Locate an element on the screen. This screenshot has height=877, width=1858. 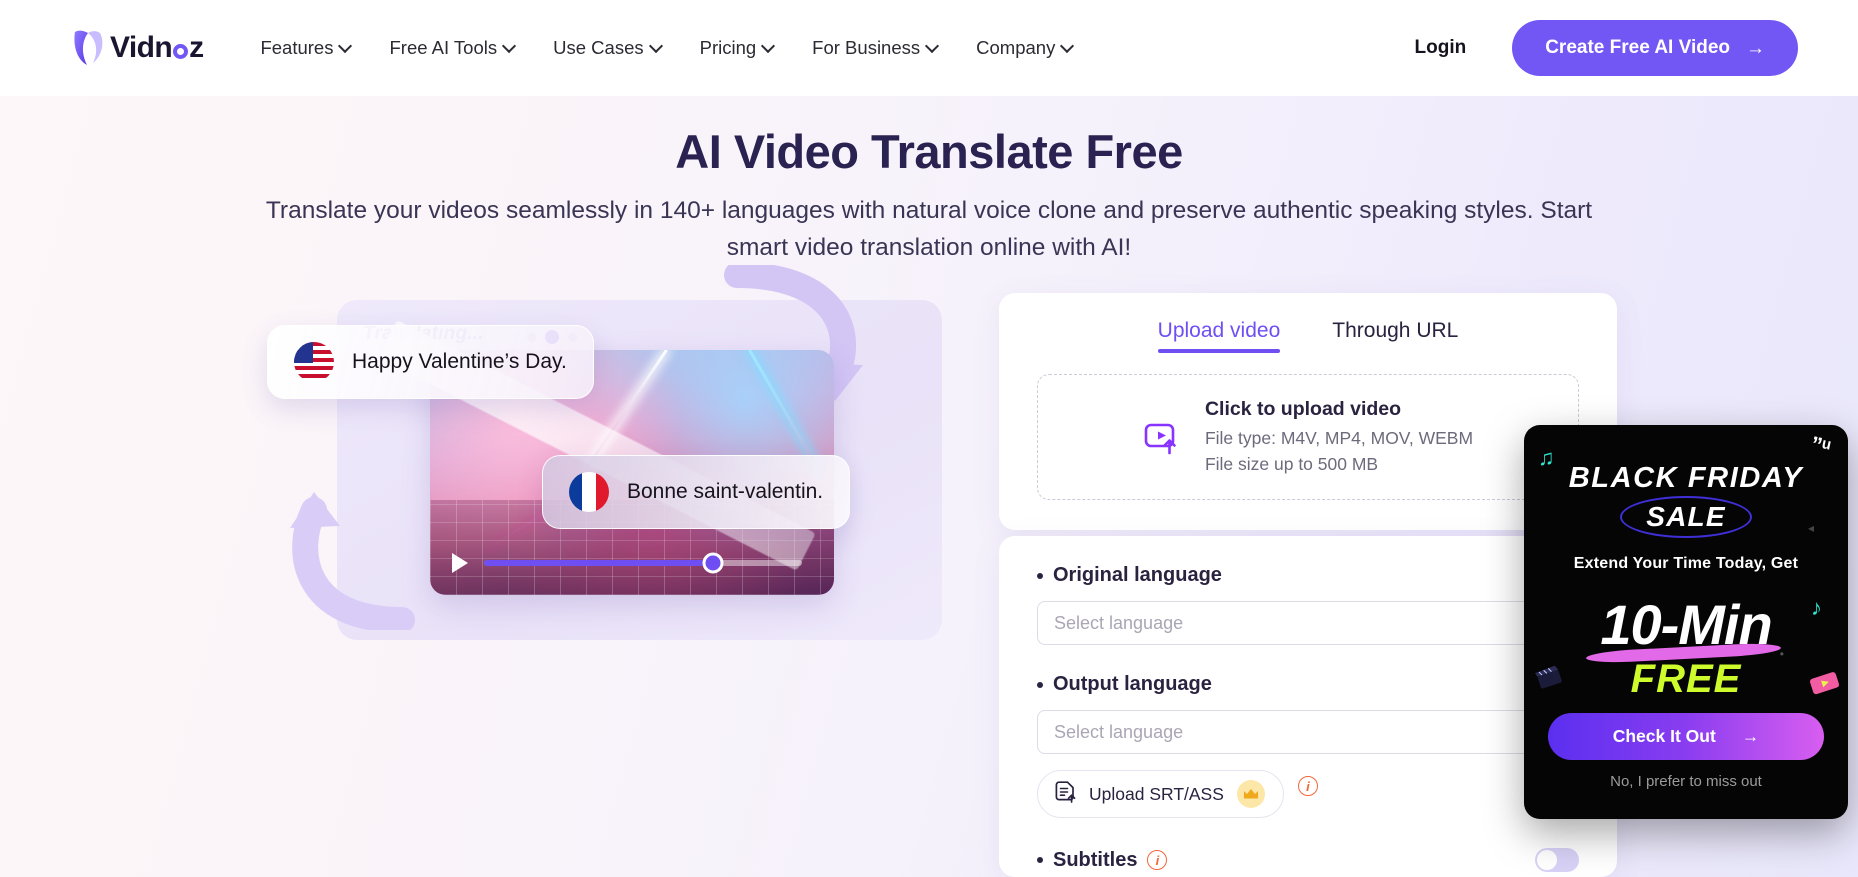
promo-cta-label: Check It Out is located at coordinates (1664, 736).